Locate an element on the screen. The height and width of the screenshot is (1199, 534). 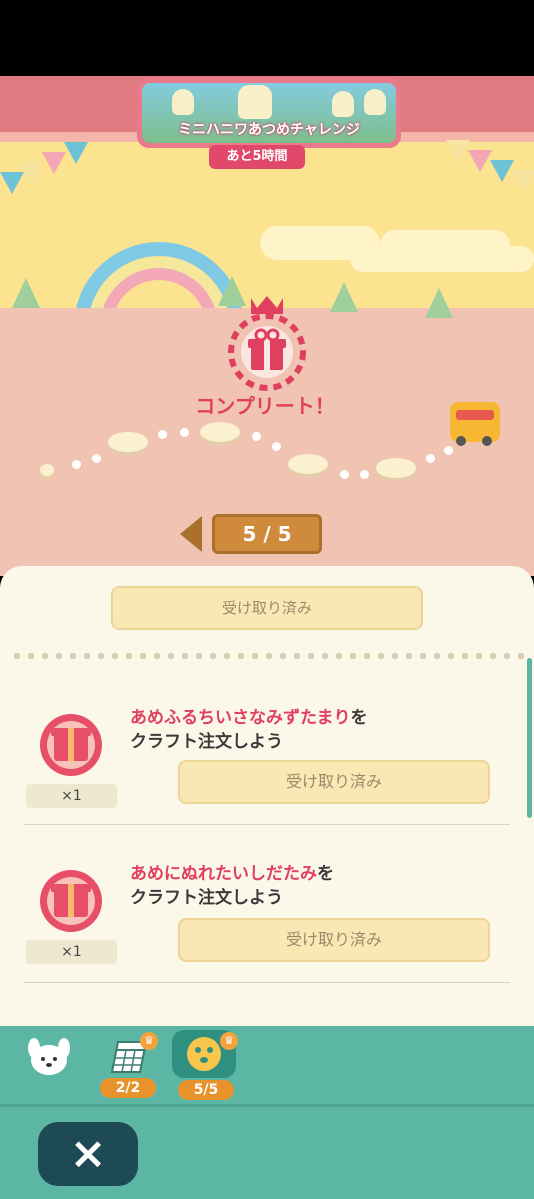
cloud is located at coordinates (442, 259).